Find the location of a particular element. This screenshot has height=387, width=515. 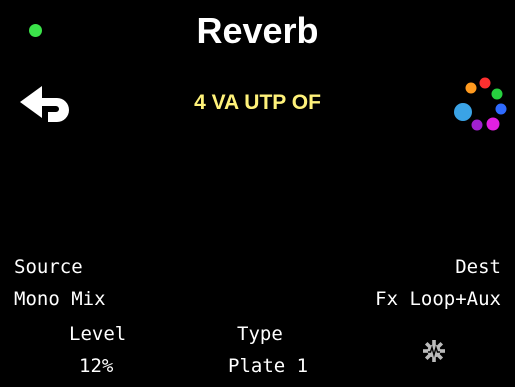

level-label: Level is located at coordinates (98, 334).